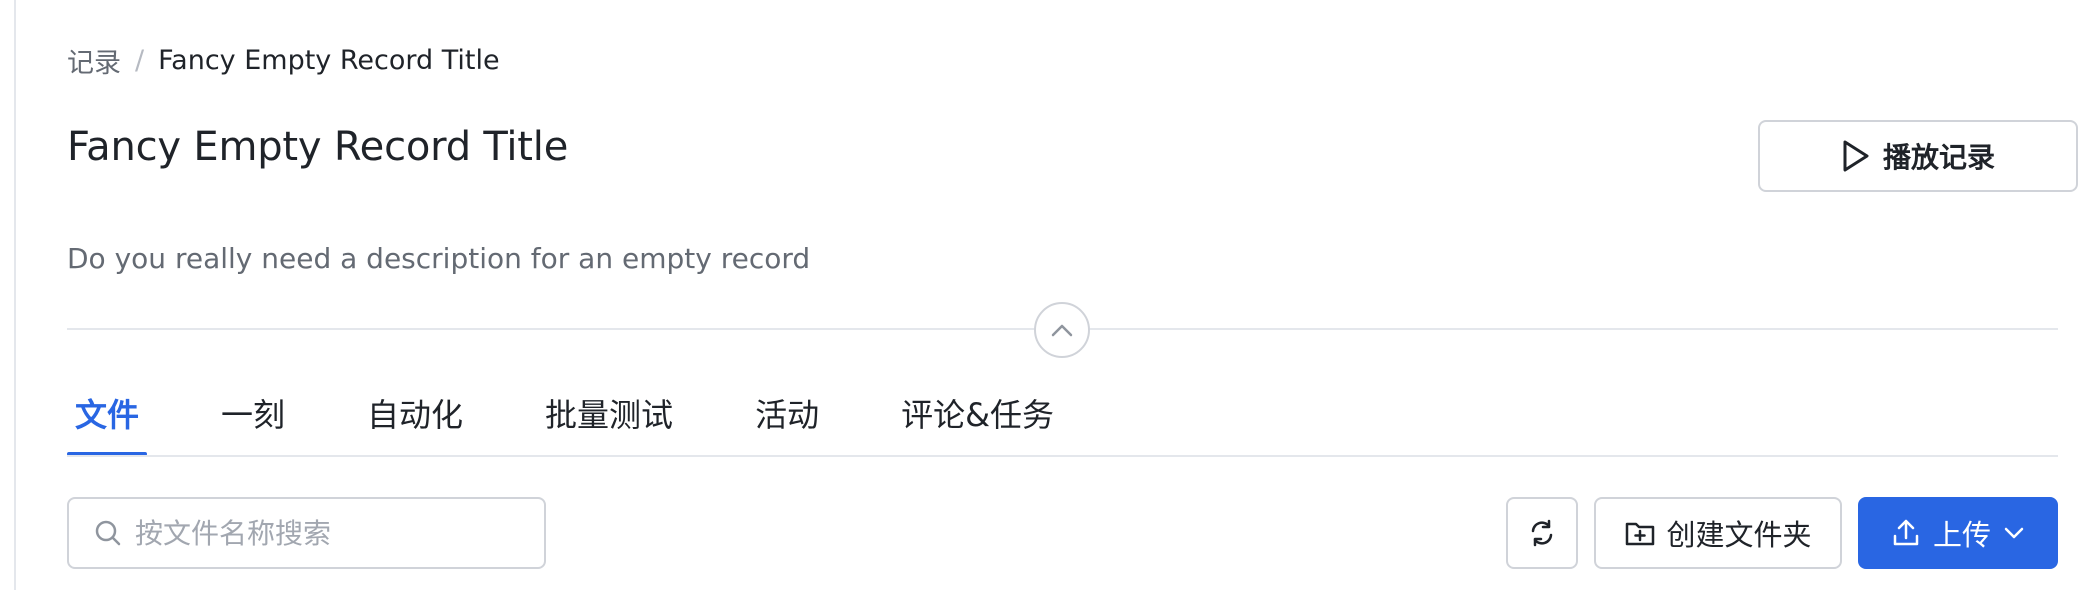  Describe the element at coordinates (1739, 535) in the screenshot. I see `create-folder-label: 创建文件夹` at that location.